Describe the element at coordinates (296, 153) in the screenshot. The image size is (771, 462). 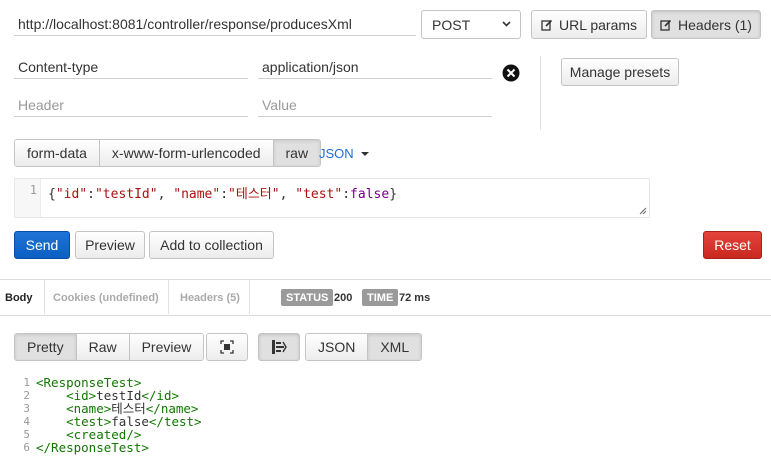
I see `body-type-raw: raw` at that location.